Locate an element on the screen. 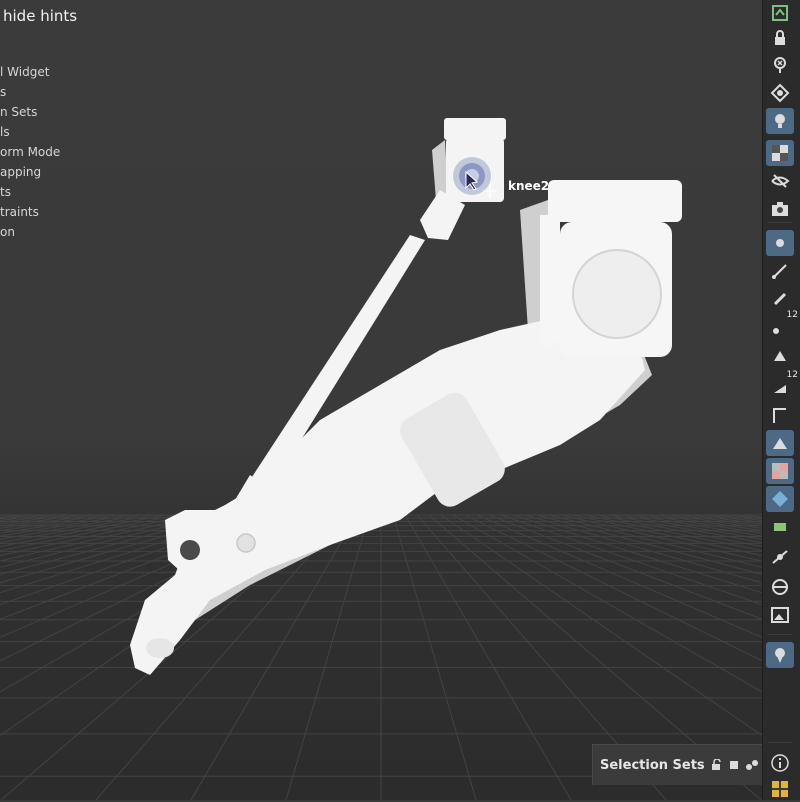  lightbulb-tool-button is located at coordinates (780, 121).